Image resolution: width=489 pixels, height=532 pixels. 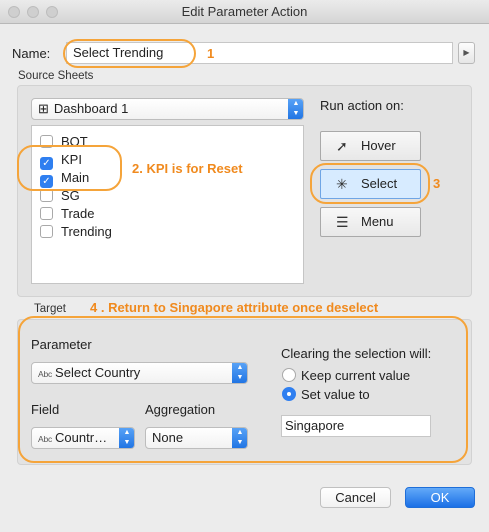 What do you see at coordinates (33, 12) in the screenshot?
I see `minimize-window-button` at bounding box center [33, 12].